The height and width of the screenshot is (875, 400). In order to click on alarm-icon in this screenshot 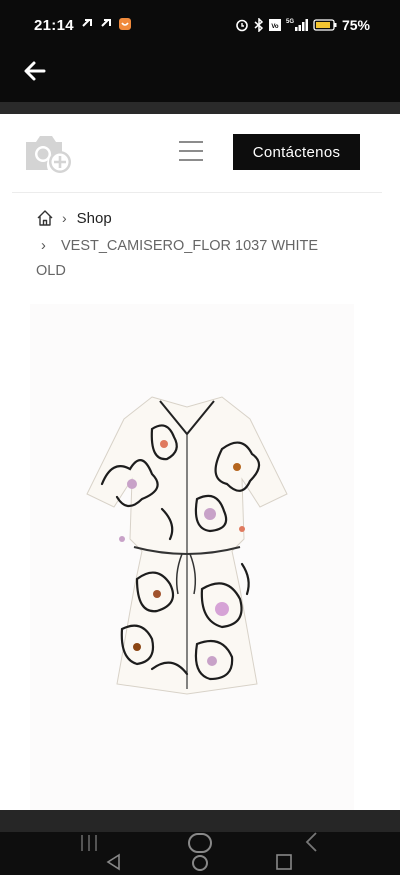, I will do `click(242, 25)`.